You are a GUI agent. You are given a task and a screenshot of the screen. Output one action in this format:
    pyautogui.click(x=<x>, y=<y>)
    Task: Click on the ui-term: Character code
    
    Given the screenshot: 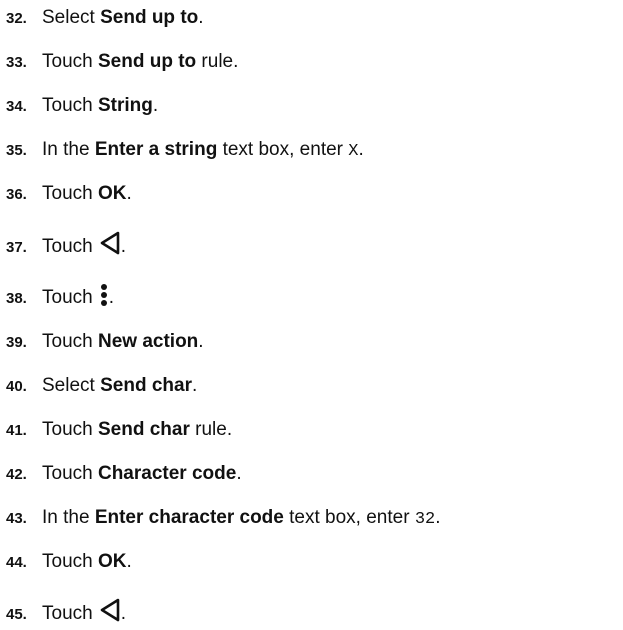 What is the action you would take?
    pyautogui.click(x=167, y=473)
    